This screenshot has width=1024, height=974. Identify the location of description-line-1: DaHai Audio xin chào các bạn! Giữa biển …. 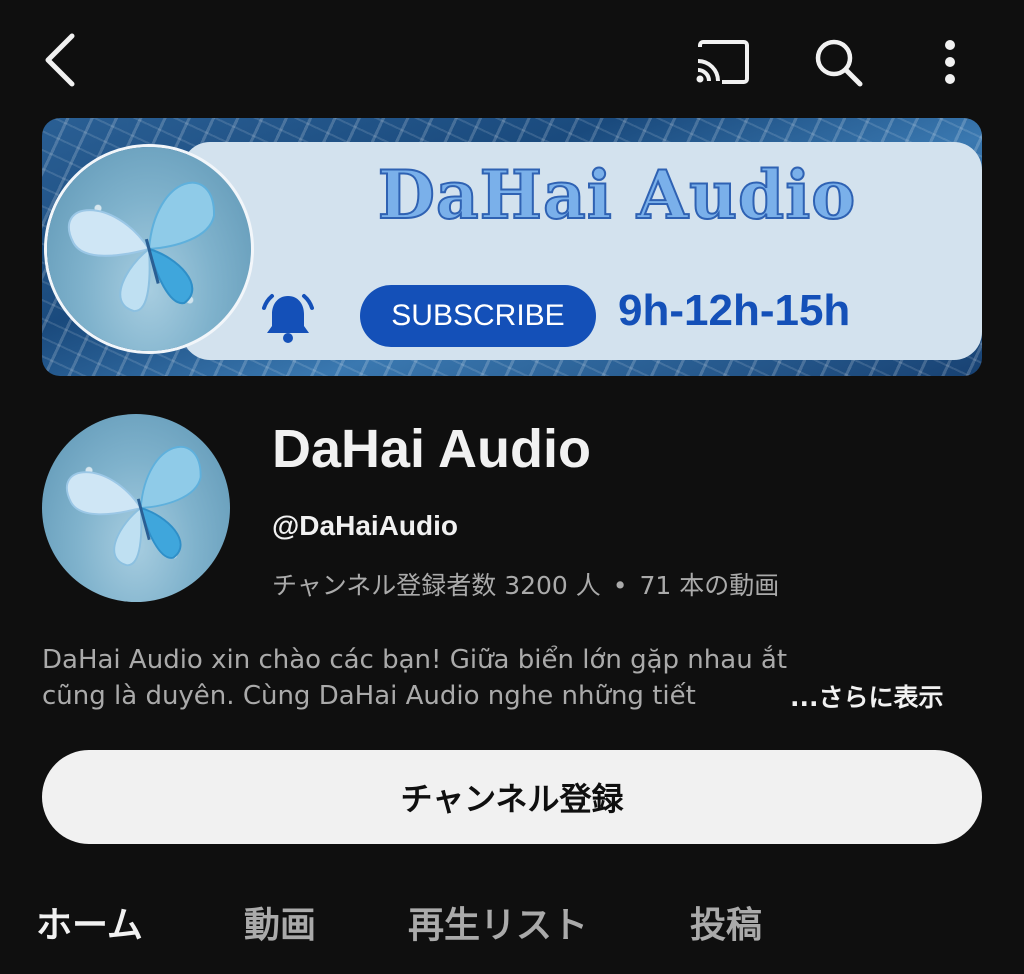
(415, 660).